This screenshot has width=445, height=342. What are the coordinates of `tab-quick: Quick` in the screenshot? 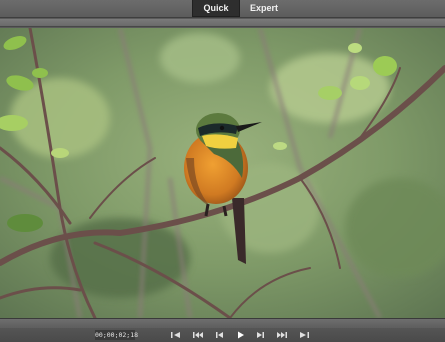 It's located at (216, 8).